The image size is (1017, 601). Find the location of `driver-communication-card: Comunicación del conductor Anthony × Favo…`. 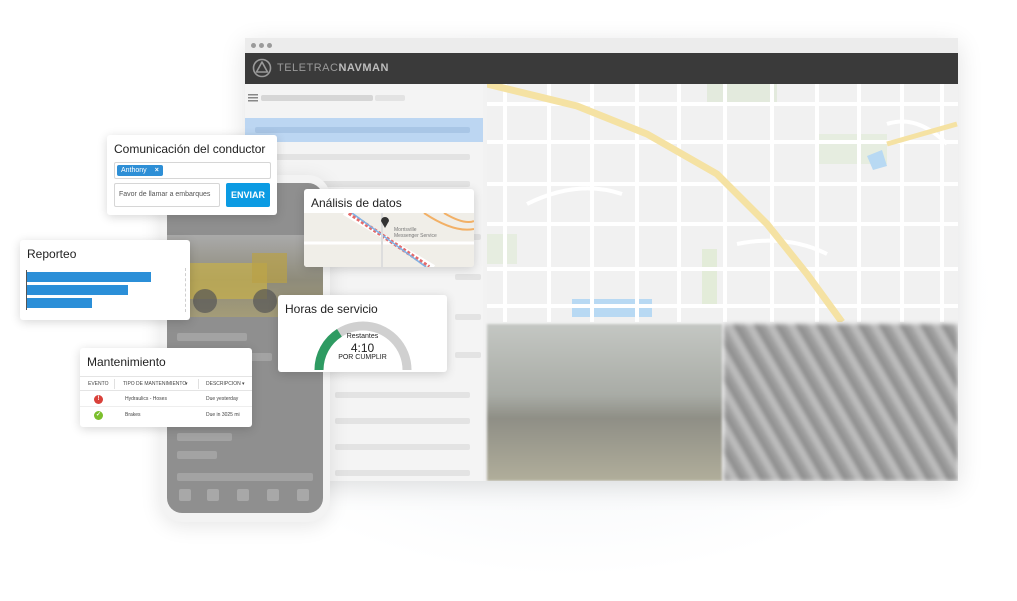

driver-communication-card: Comunicación del conductor Anthony × Favo… is located at coordinates (192, 175).